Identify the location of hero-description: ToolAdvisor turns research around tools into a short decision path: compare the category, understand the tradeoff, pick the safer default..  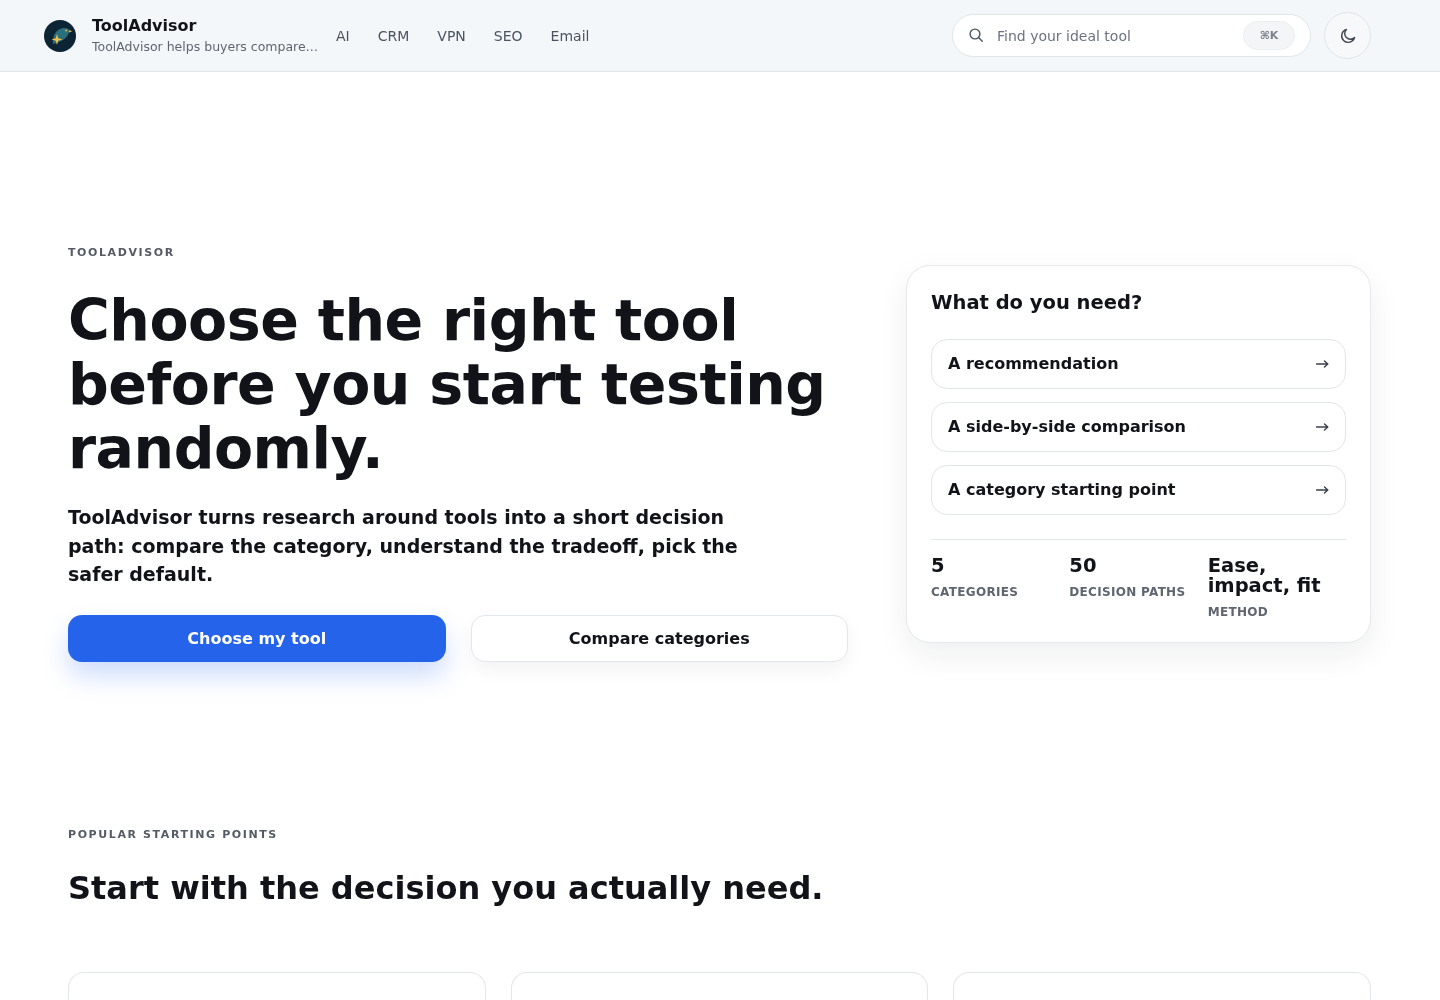
(403, 546).